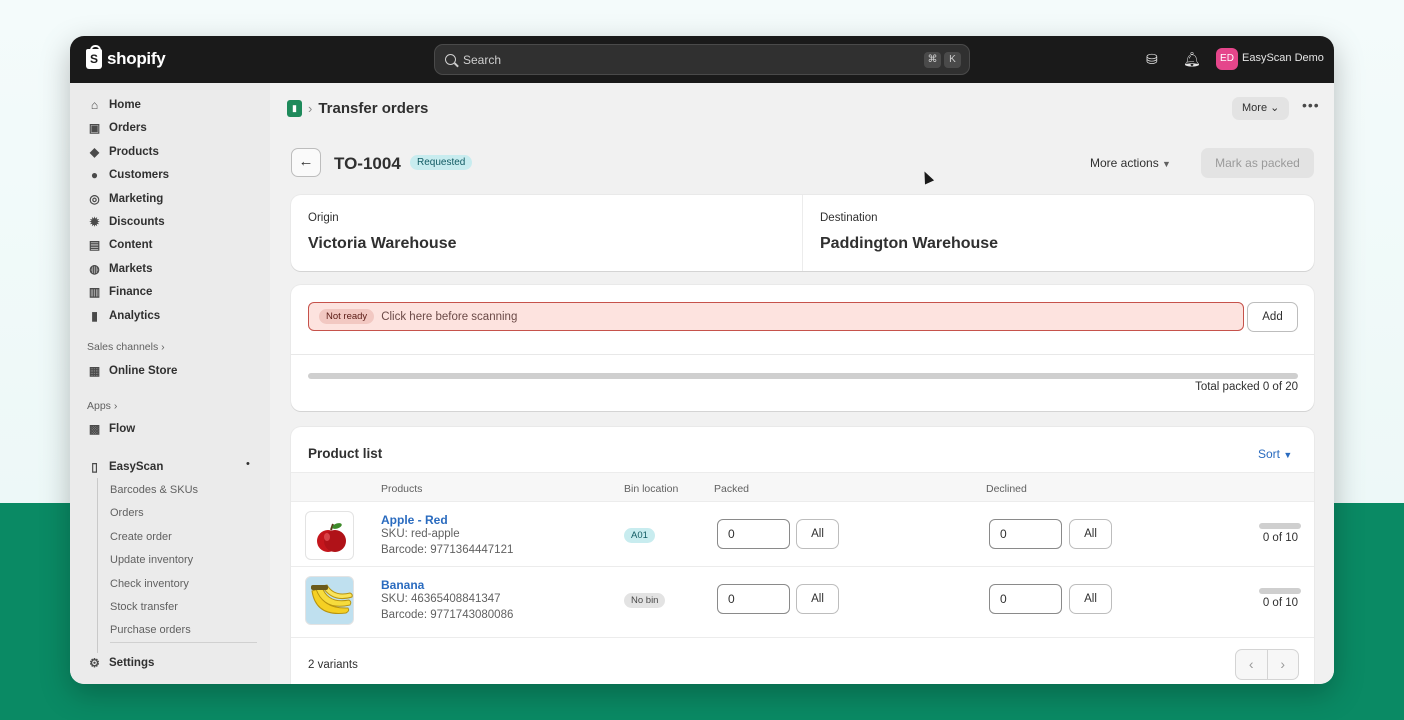 The width and height of the screenshot is (1404, 720). What do you see at coordinates (125, 467) in the screenshot?
I see `sidebar-item-easyscan: ▯ EasyScan` at bounding box center [125, 467].